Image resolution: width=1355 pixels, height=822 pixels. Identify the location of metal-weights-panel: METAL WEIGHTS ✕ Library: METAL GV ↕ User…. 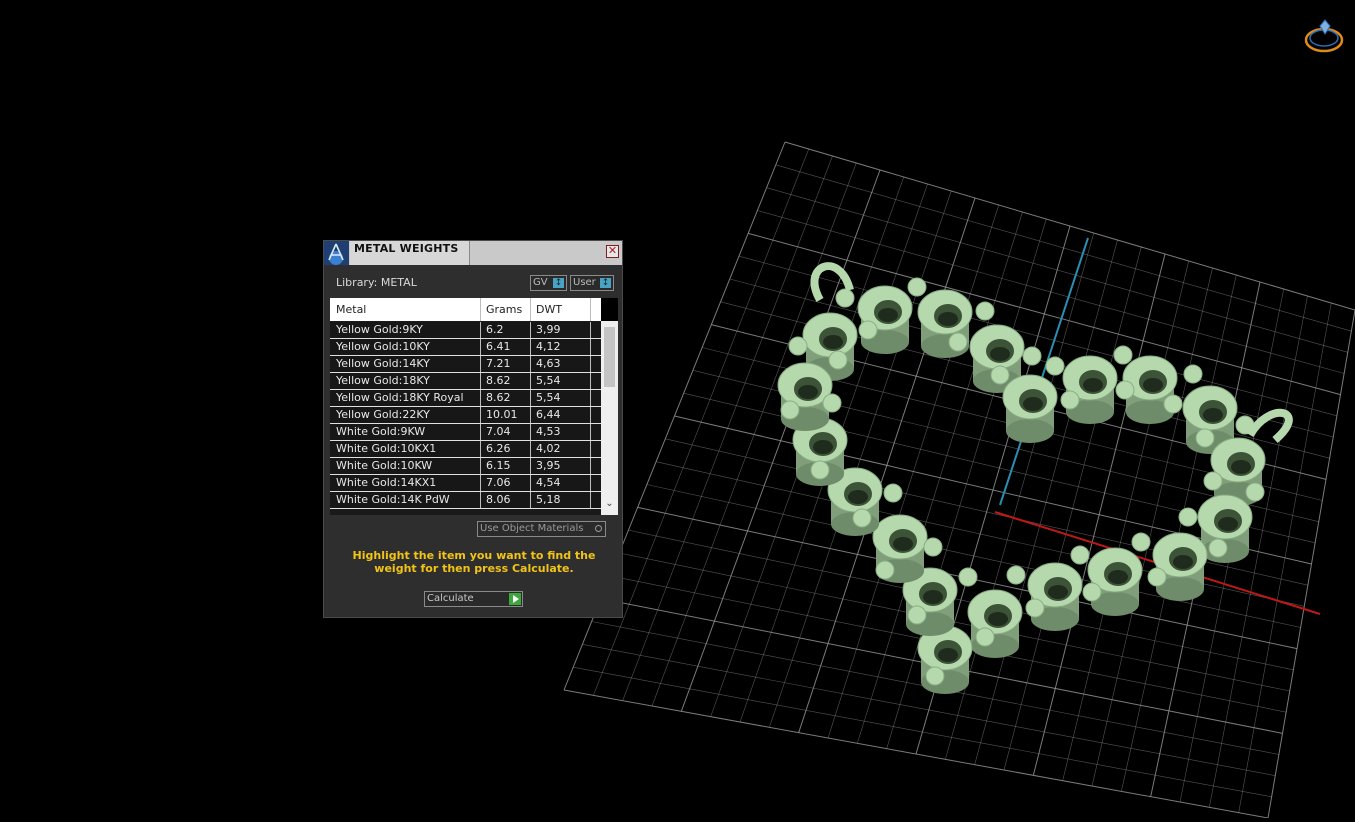
(473, 429).